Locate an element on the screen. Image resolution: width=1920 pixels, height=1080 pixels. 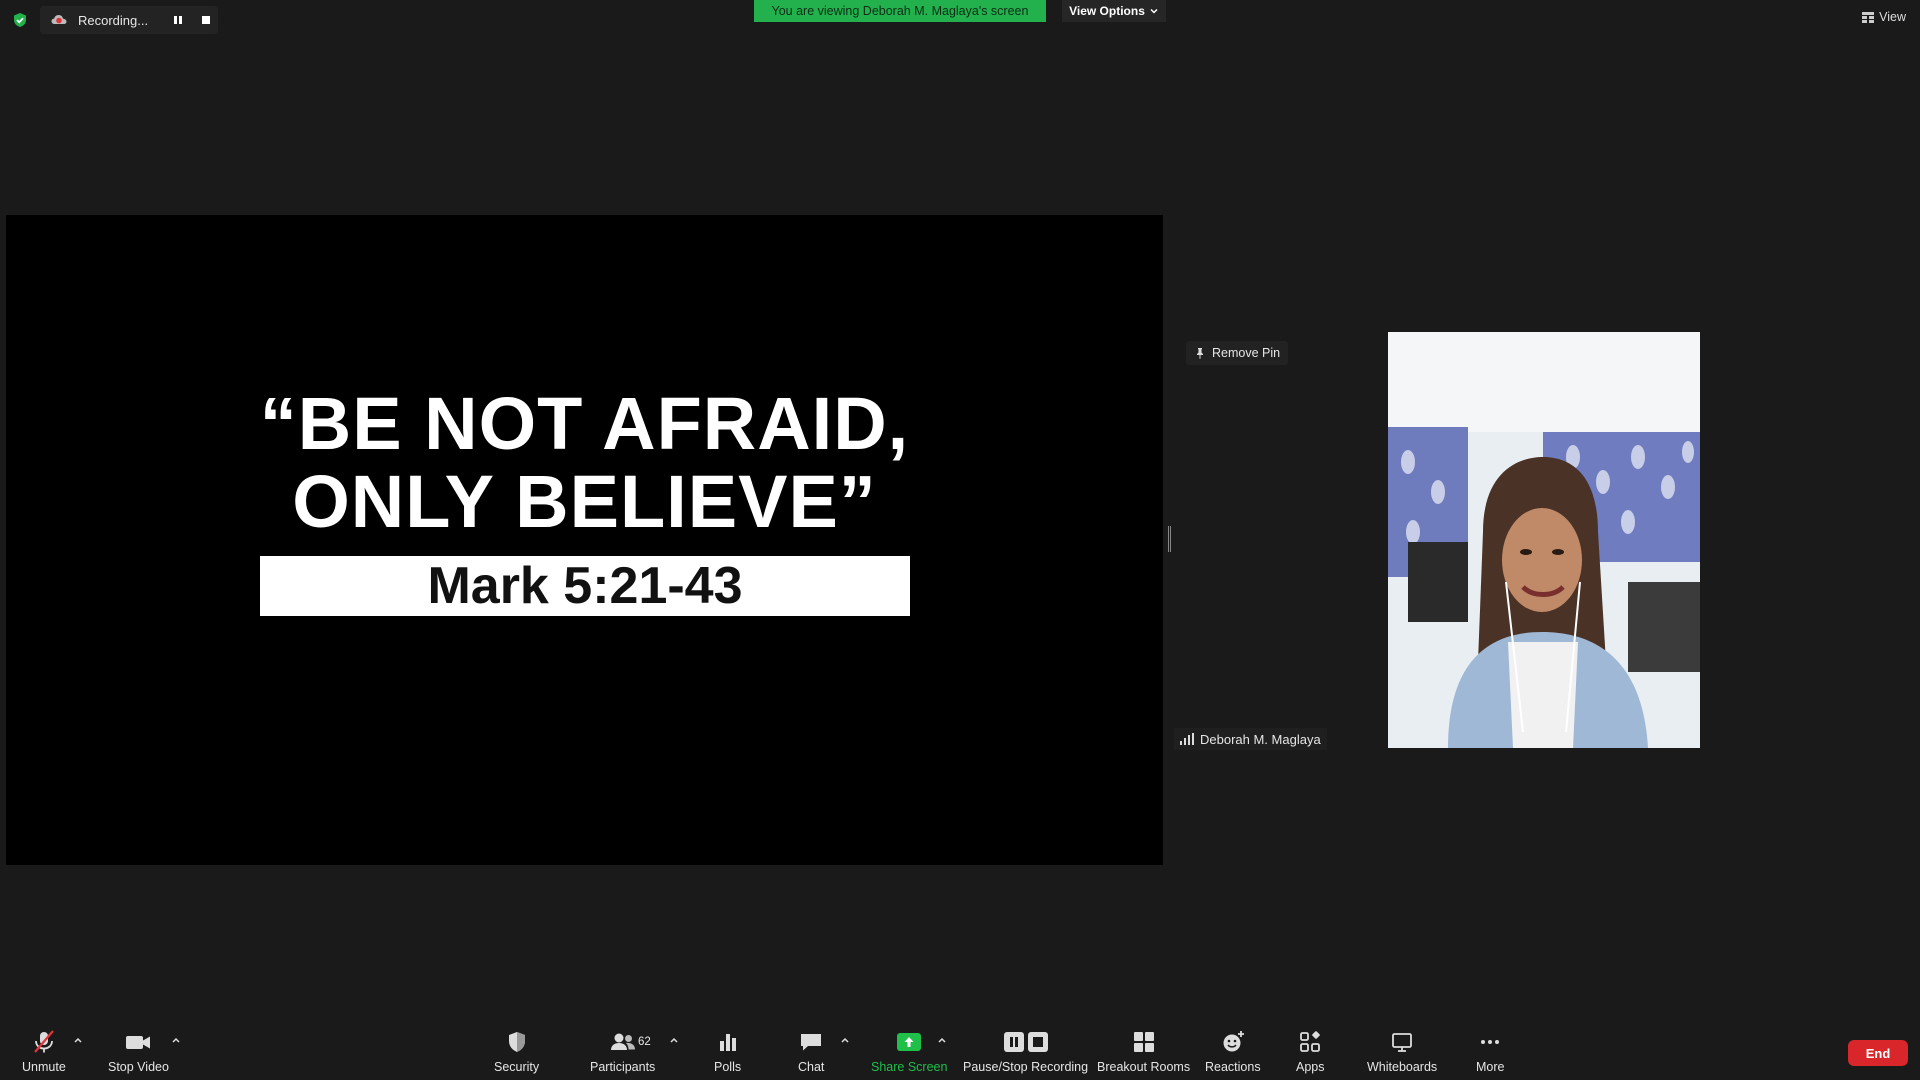
shield-check-icon is located at coordinates (20, 20).